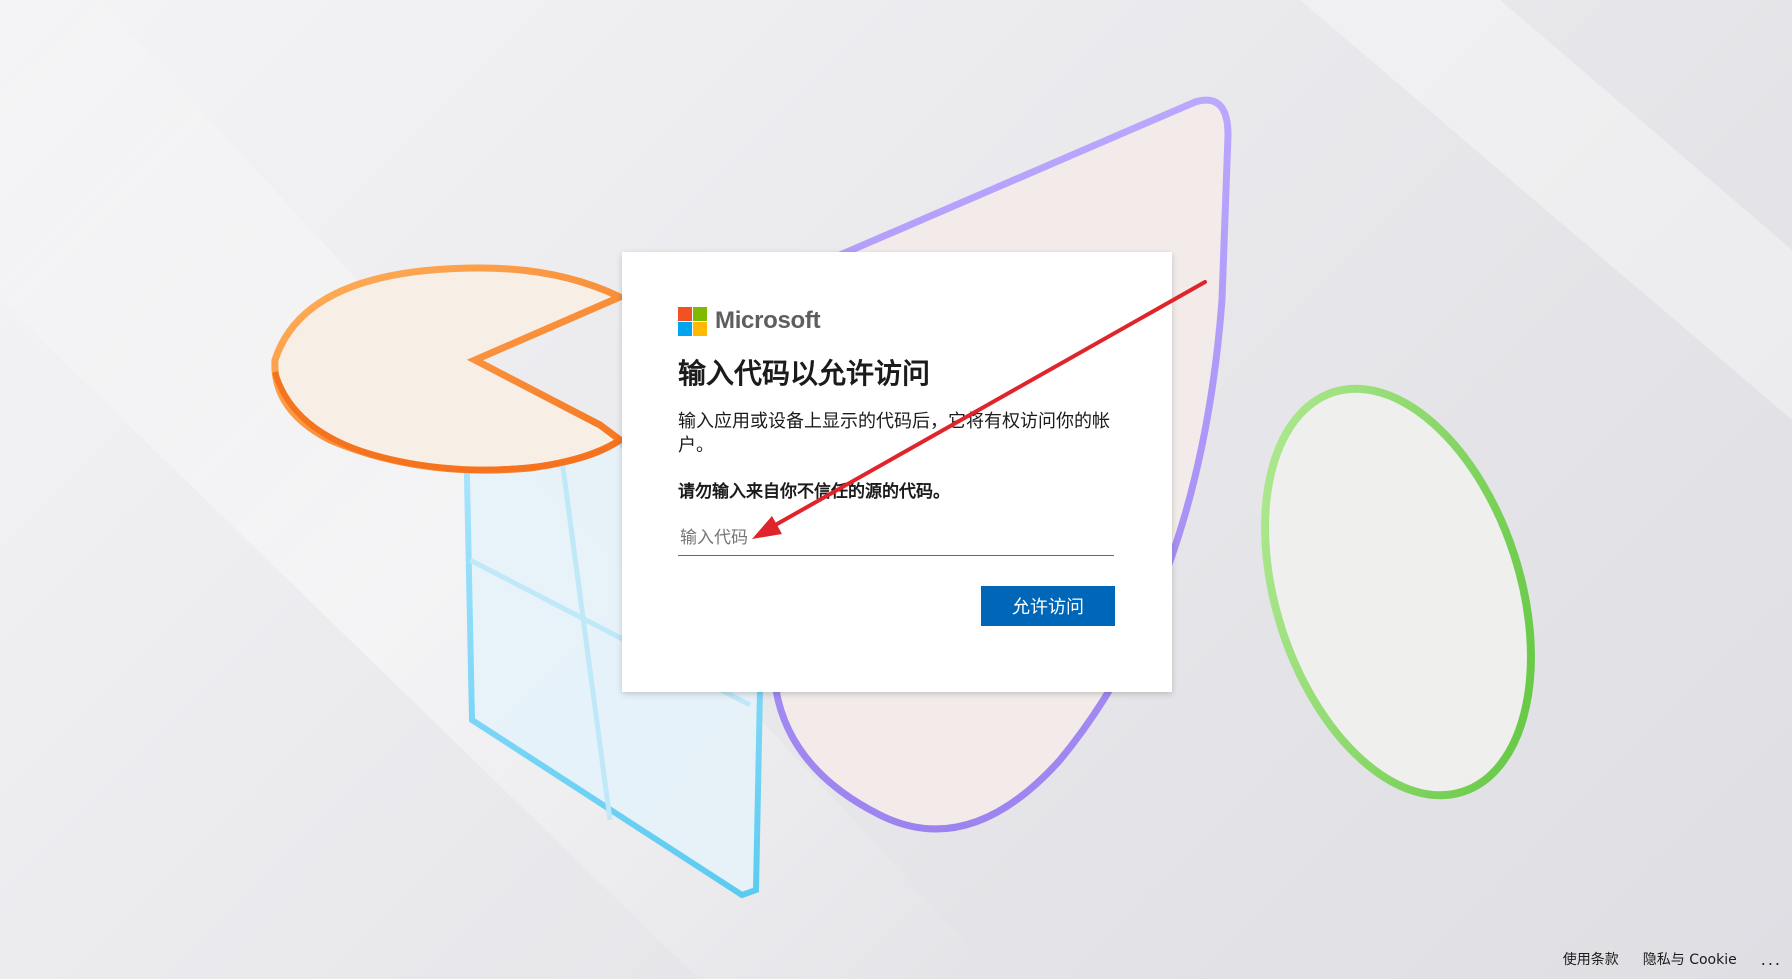 The height and width of the screenshot is (979, 1792). Describe the element at coordinates (1690, 959) in the screenshot. I see `privacy-cookie-link: 隐私与 Cookie` at that location.